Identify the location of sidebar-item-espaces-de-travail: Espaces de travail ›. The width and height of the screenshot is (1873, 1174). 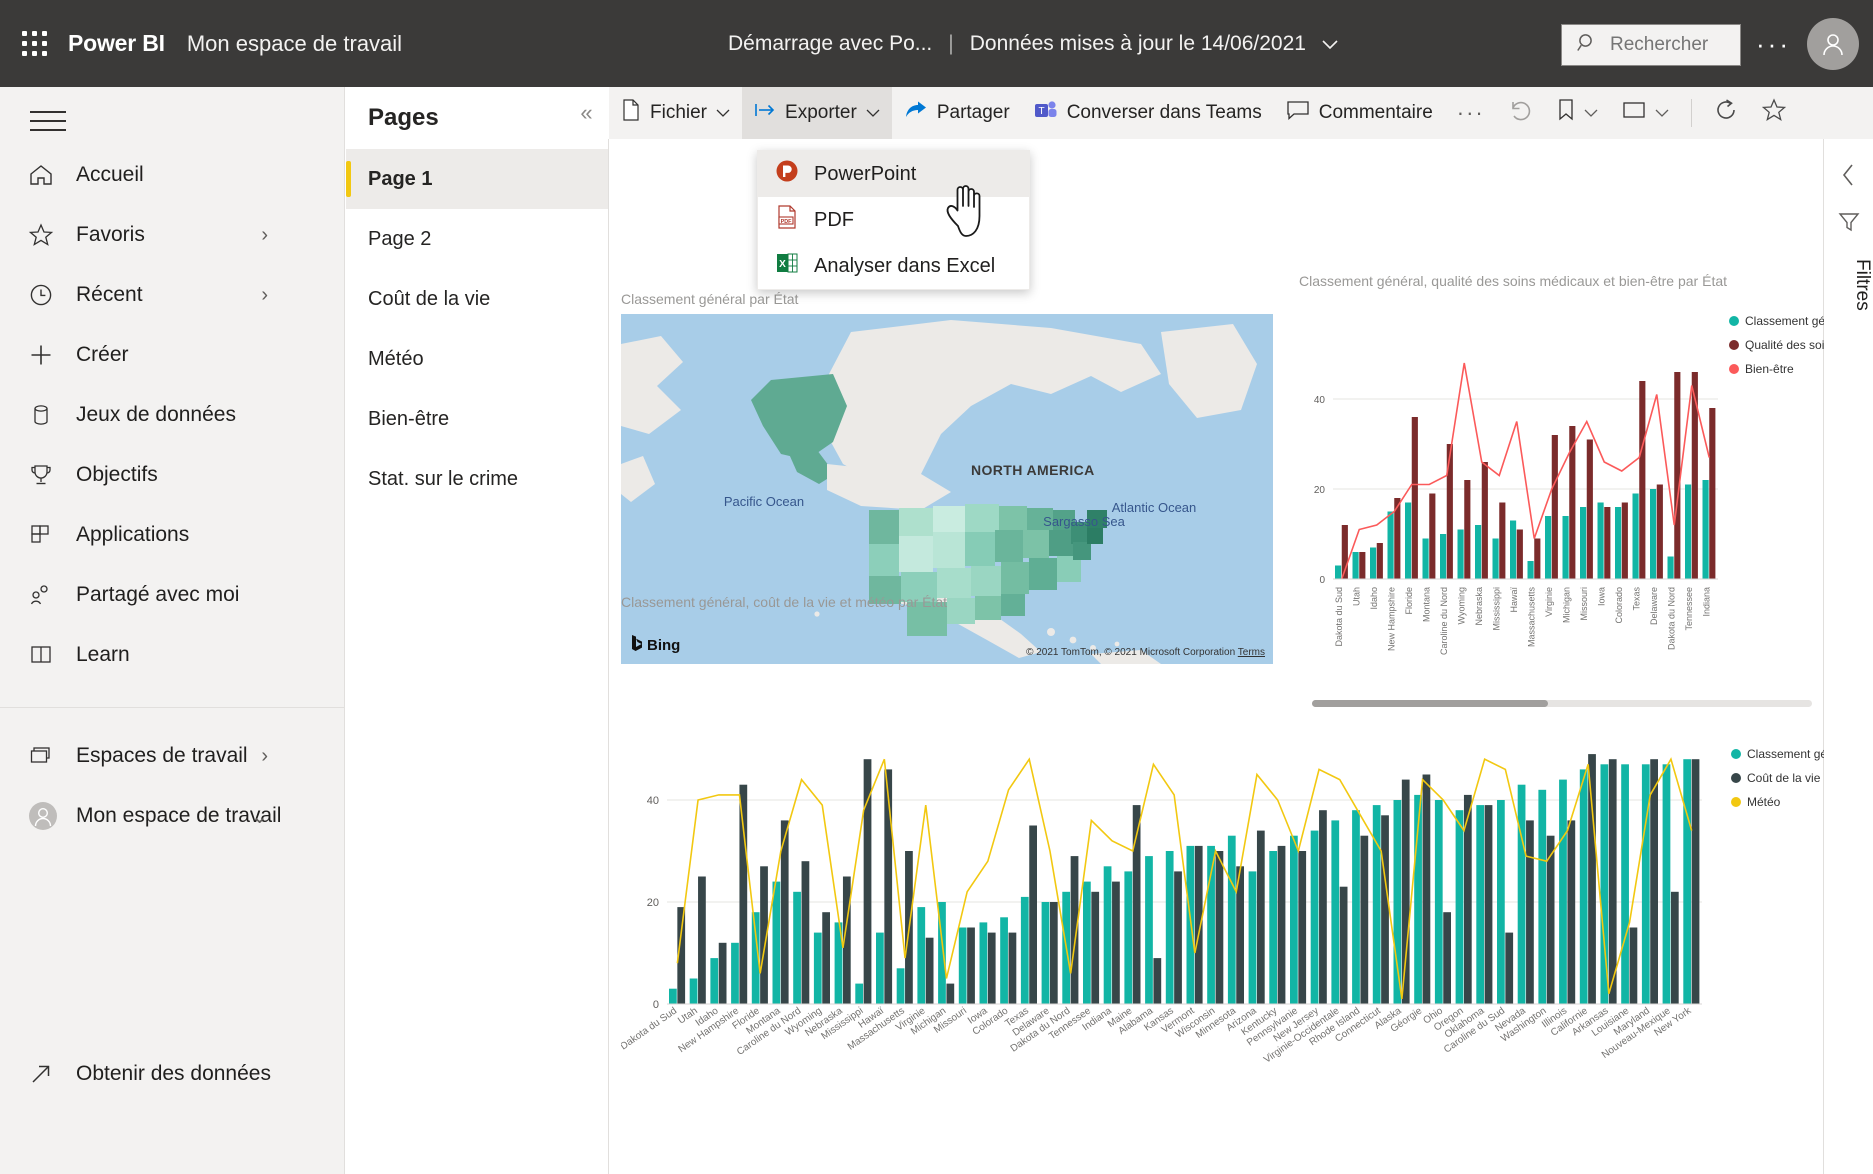
(172, 756).